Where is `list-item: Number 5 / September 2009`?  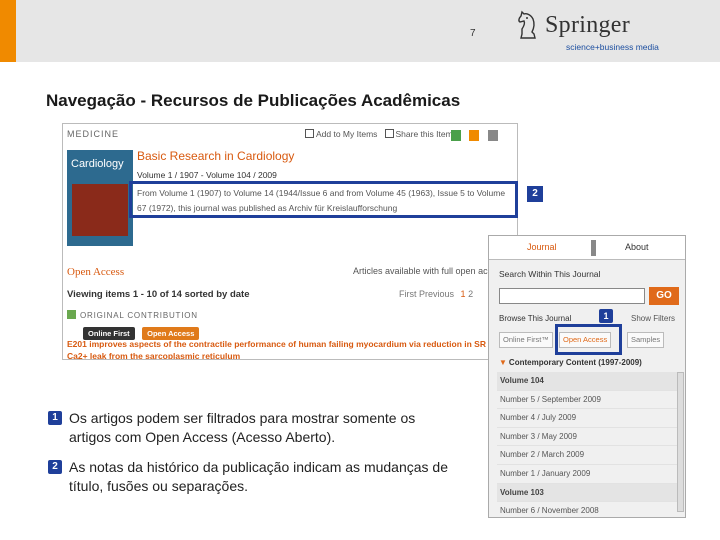 list-item: Number 5 / September 2009 is located at coordinates (587, 400).